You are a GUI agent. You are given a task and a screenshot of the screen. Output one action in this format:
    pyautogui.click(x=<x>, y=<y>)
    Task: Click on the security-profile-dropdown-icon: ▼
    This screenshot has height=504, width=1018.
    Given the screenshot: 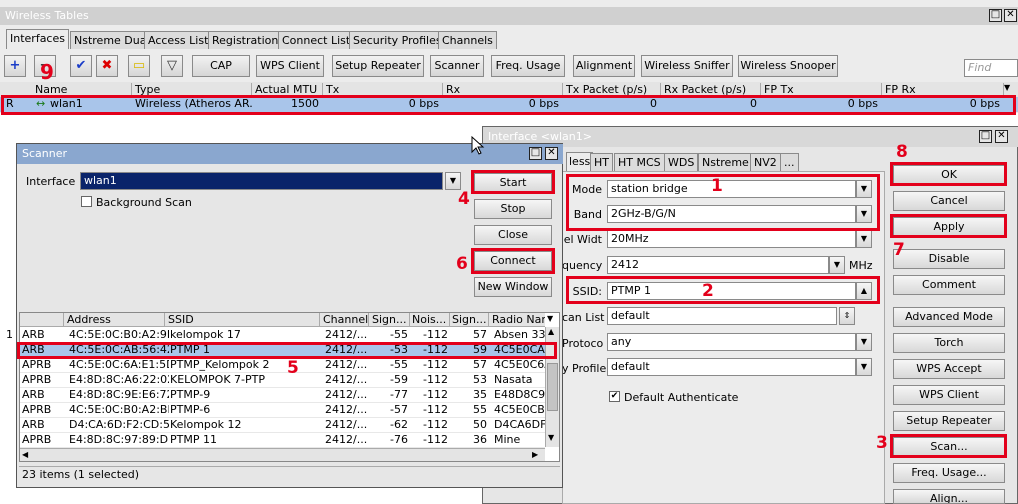 What is the action you would take?
    pyautogui.click(x=864, y=367)
    